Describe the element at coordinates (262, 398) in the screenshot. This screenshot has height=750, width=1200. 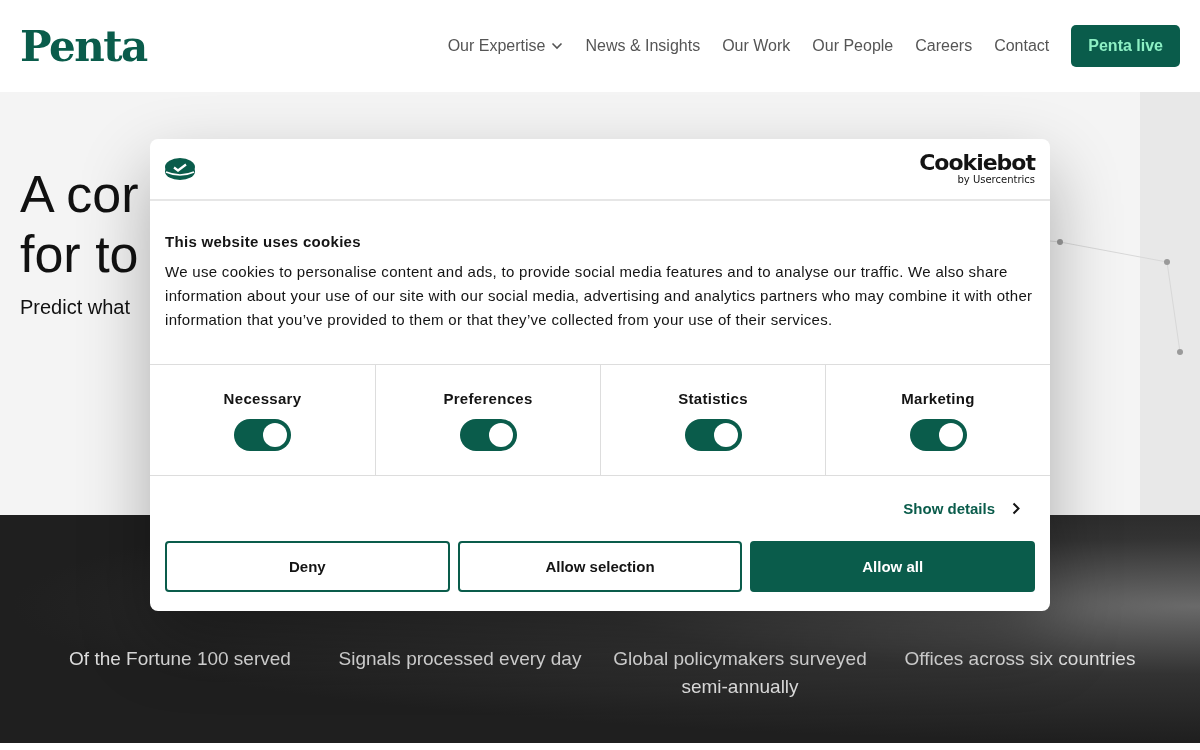
I see `category-label: Necessary` at that location.